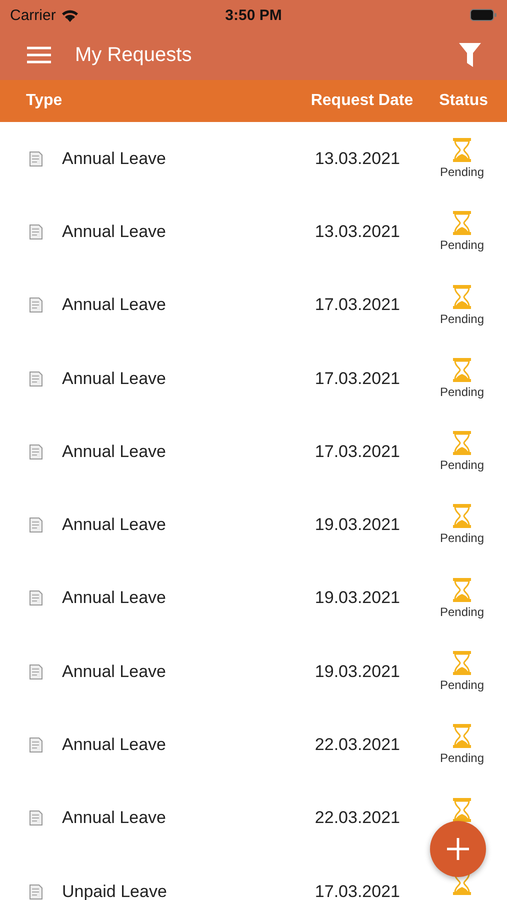  Describe the element at coordinates (115, 891) in the screenshot. I see `leave-type: Unpaid Leave` at that location.